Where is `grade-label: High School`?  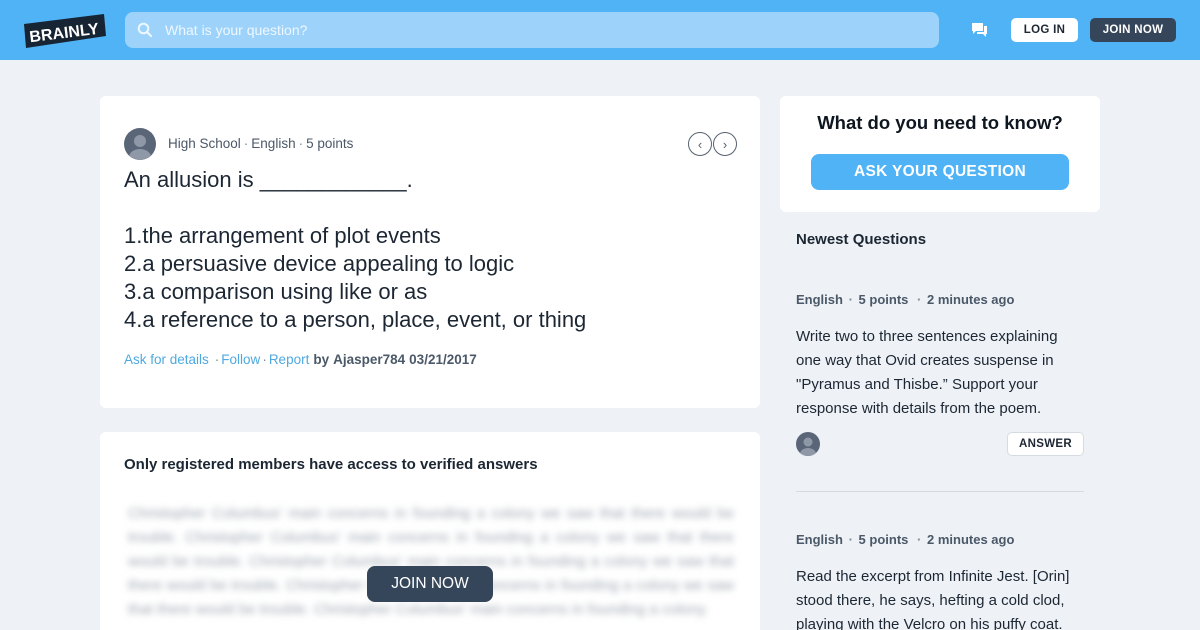
grade-label: High School is located at coordinates (204, 143).